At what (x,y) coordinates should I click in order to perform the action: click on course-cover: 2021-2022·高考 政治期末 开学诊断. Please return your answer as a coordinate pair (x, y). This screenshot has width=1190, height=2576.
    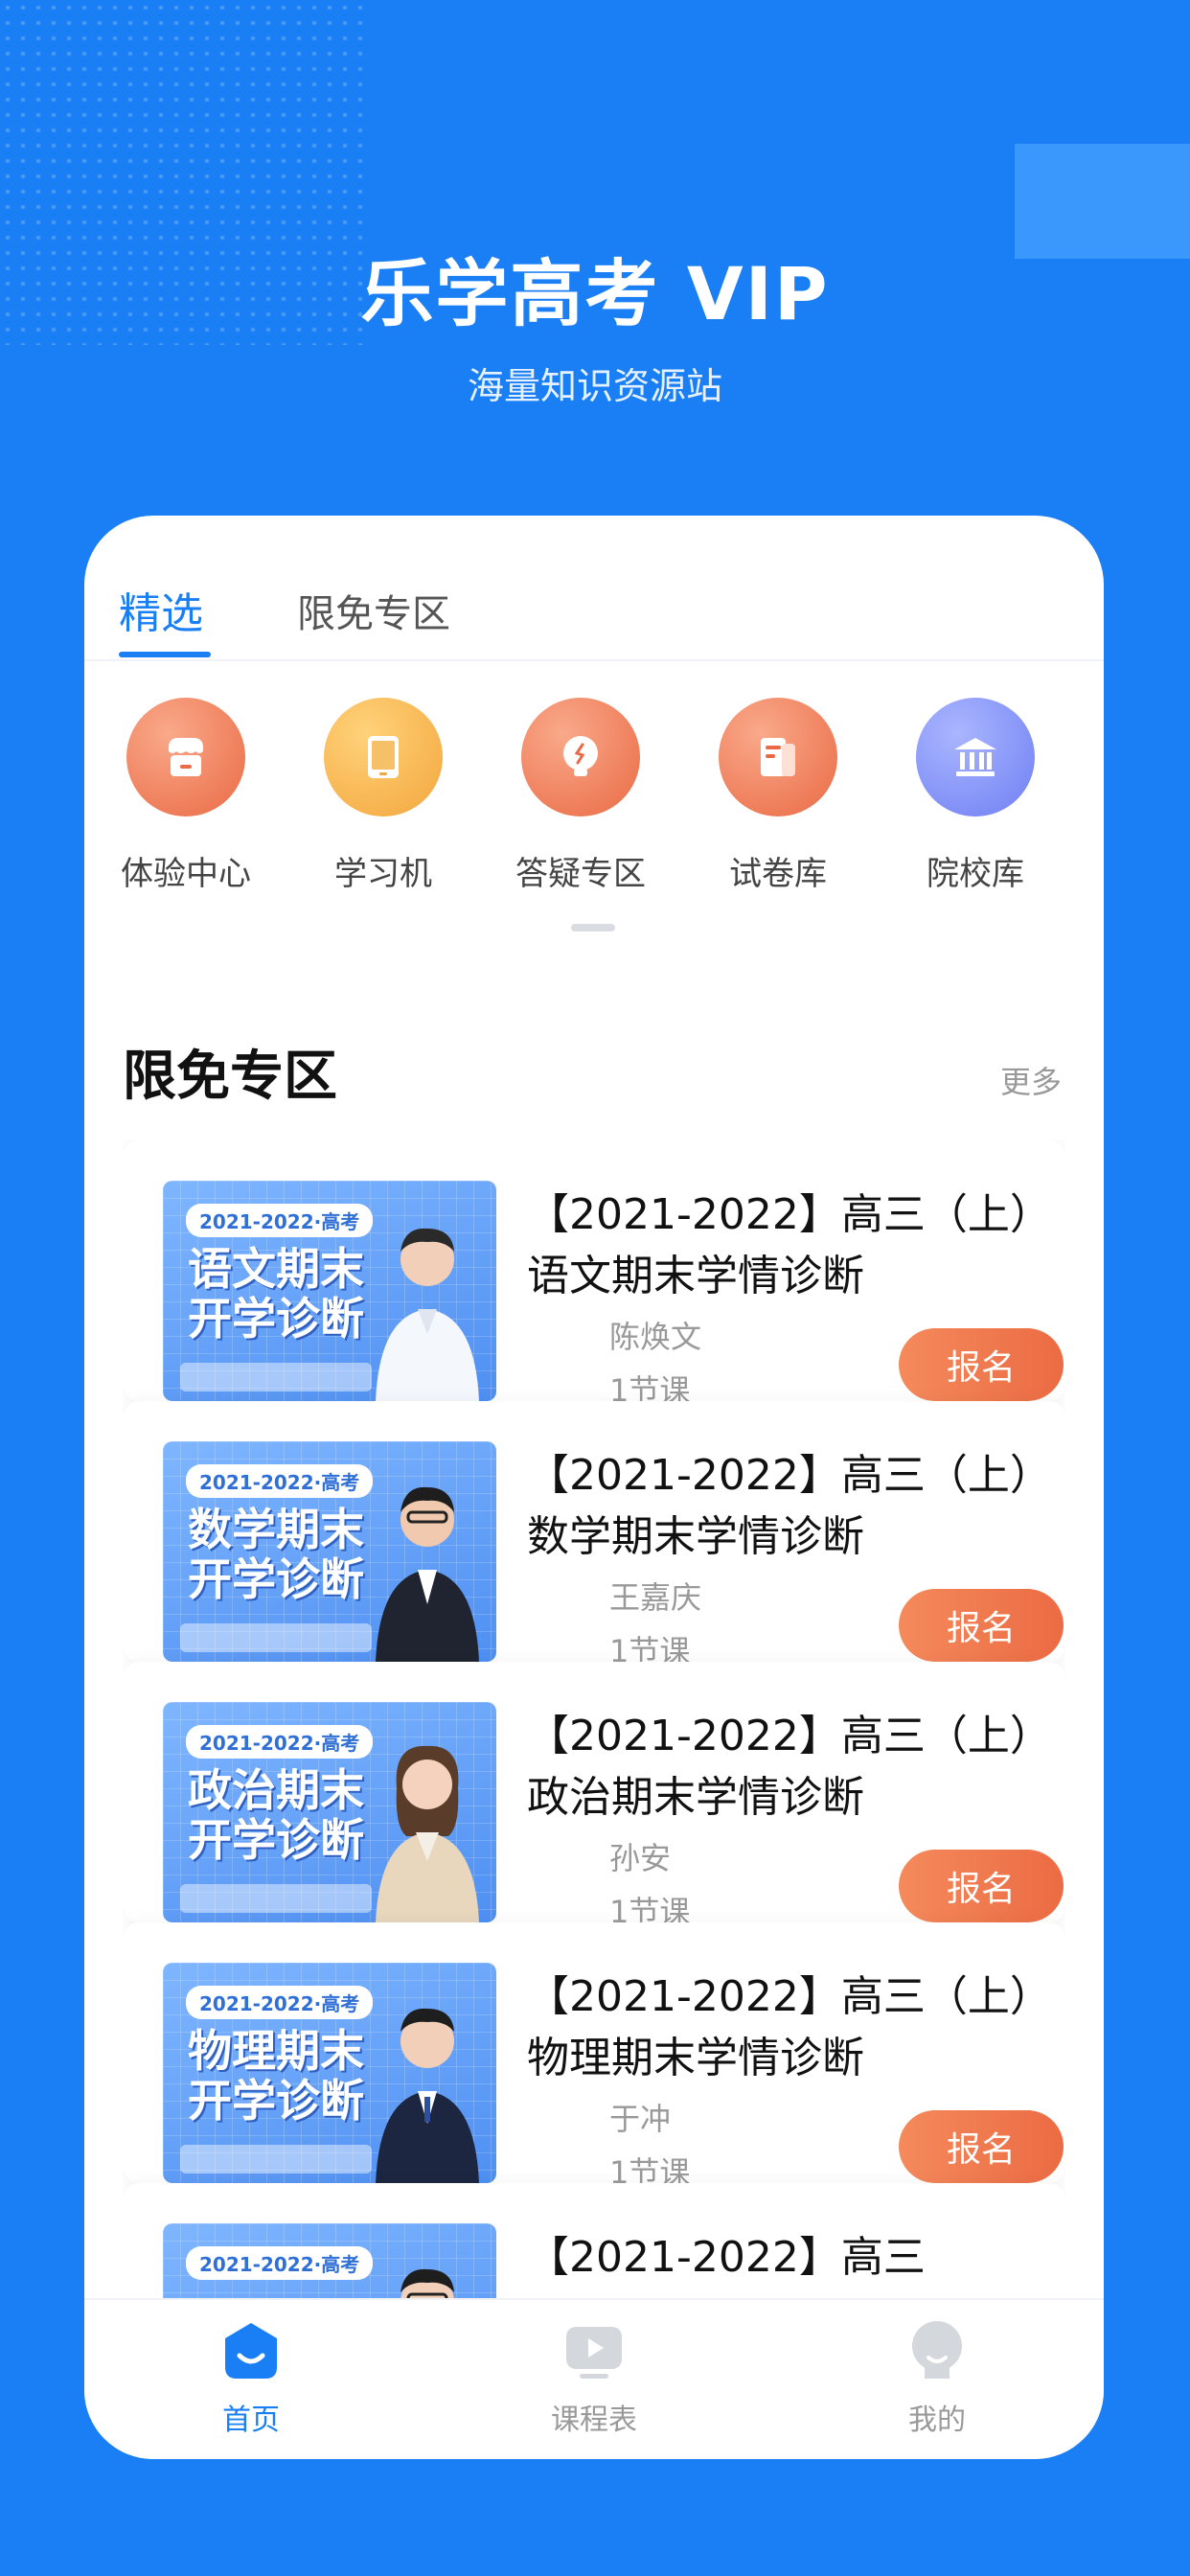
    Looking at the image, I should click on (329, 1812).